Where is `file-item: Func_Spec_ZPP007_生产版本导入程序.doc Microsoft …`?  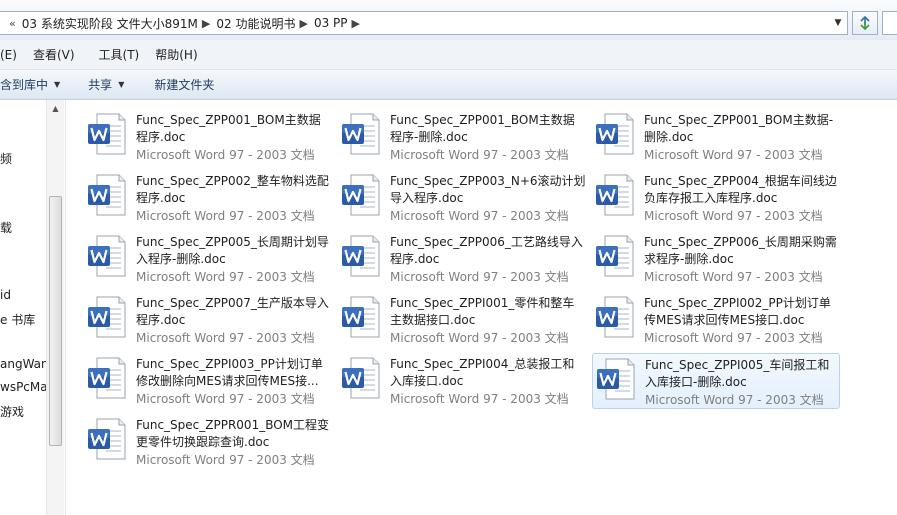
file-item: Func_Spec_ZPP007_生产版本导入程序.doc Microsoft … is located at coordinates (208, 320).